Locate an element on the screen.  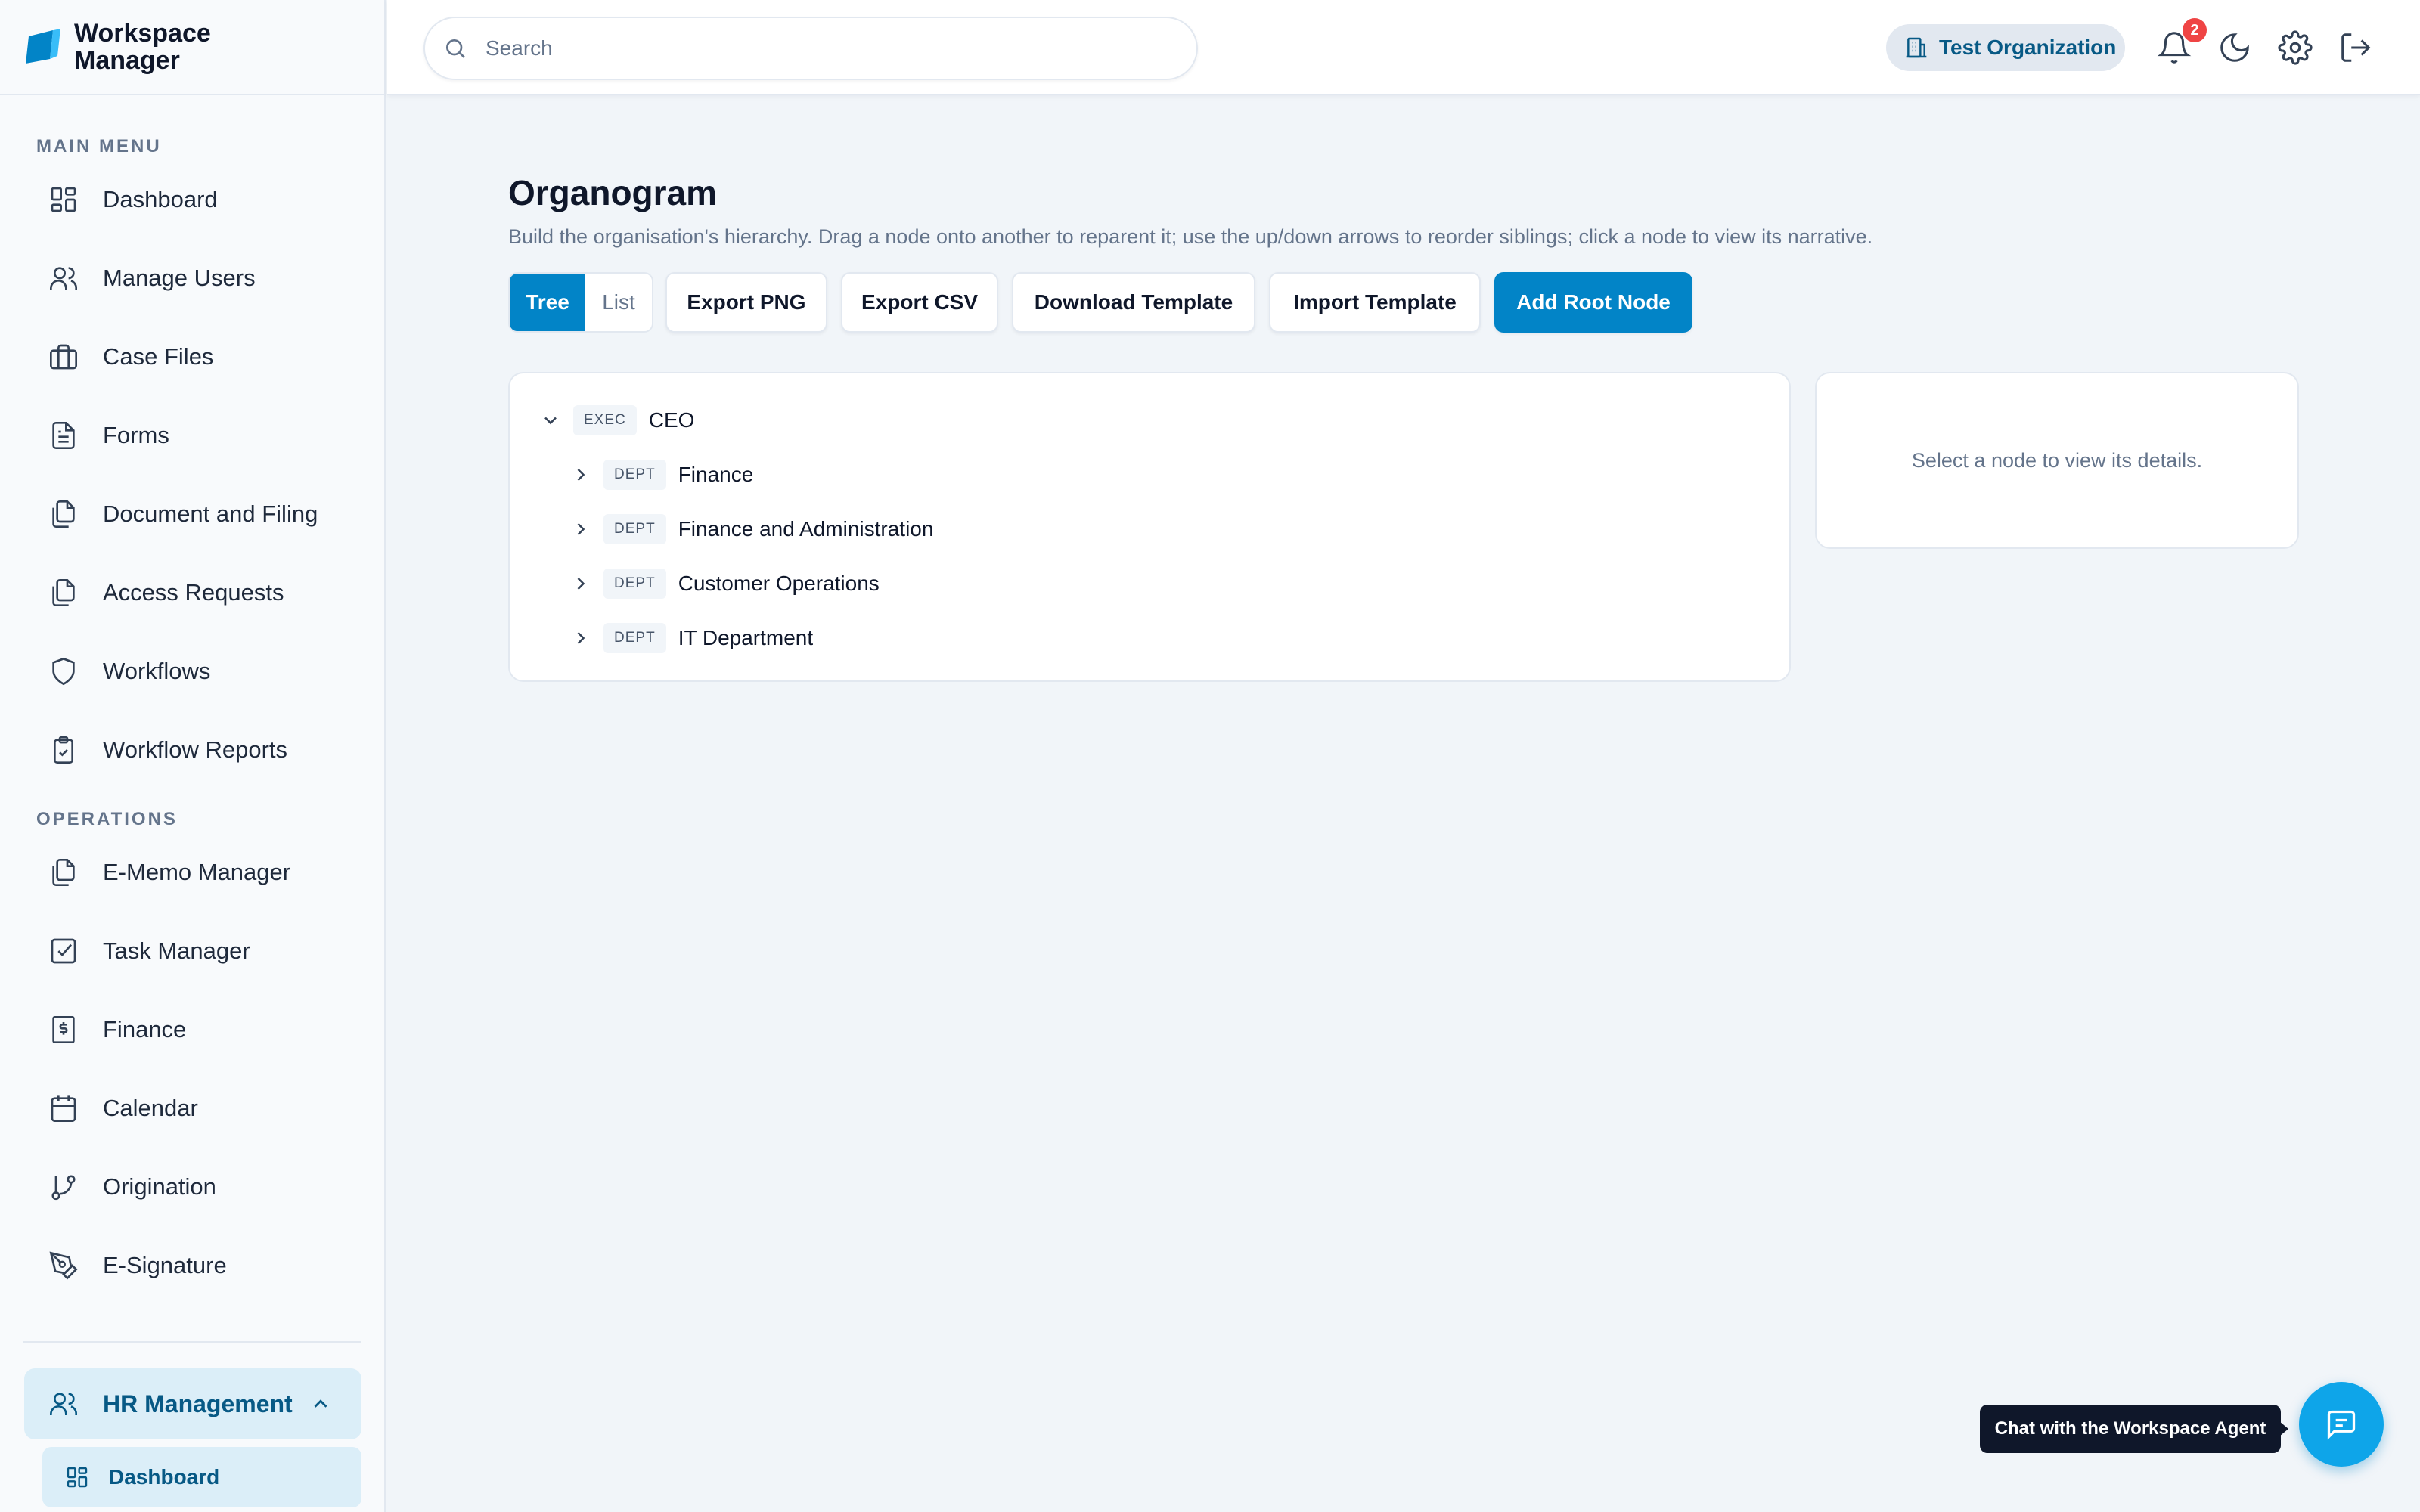
add-root-node-button: Add Root Node is located at coordinates (1593, 302).